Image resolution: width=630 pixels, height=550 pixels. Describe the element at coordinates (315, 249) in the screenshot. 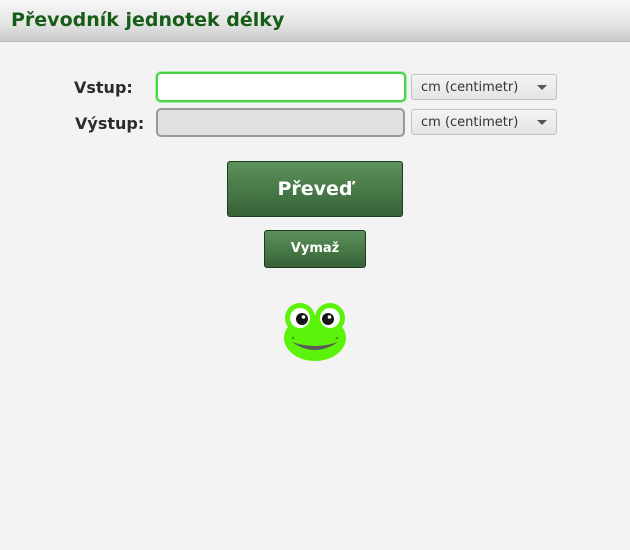

I see `clear-button: Vymaž` at that location.